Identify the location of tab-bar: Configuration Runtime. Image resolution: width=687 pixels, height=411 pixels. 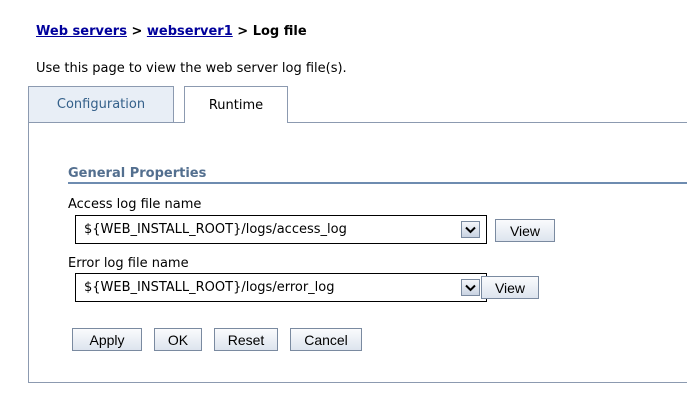
(343, 105).